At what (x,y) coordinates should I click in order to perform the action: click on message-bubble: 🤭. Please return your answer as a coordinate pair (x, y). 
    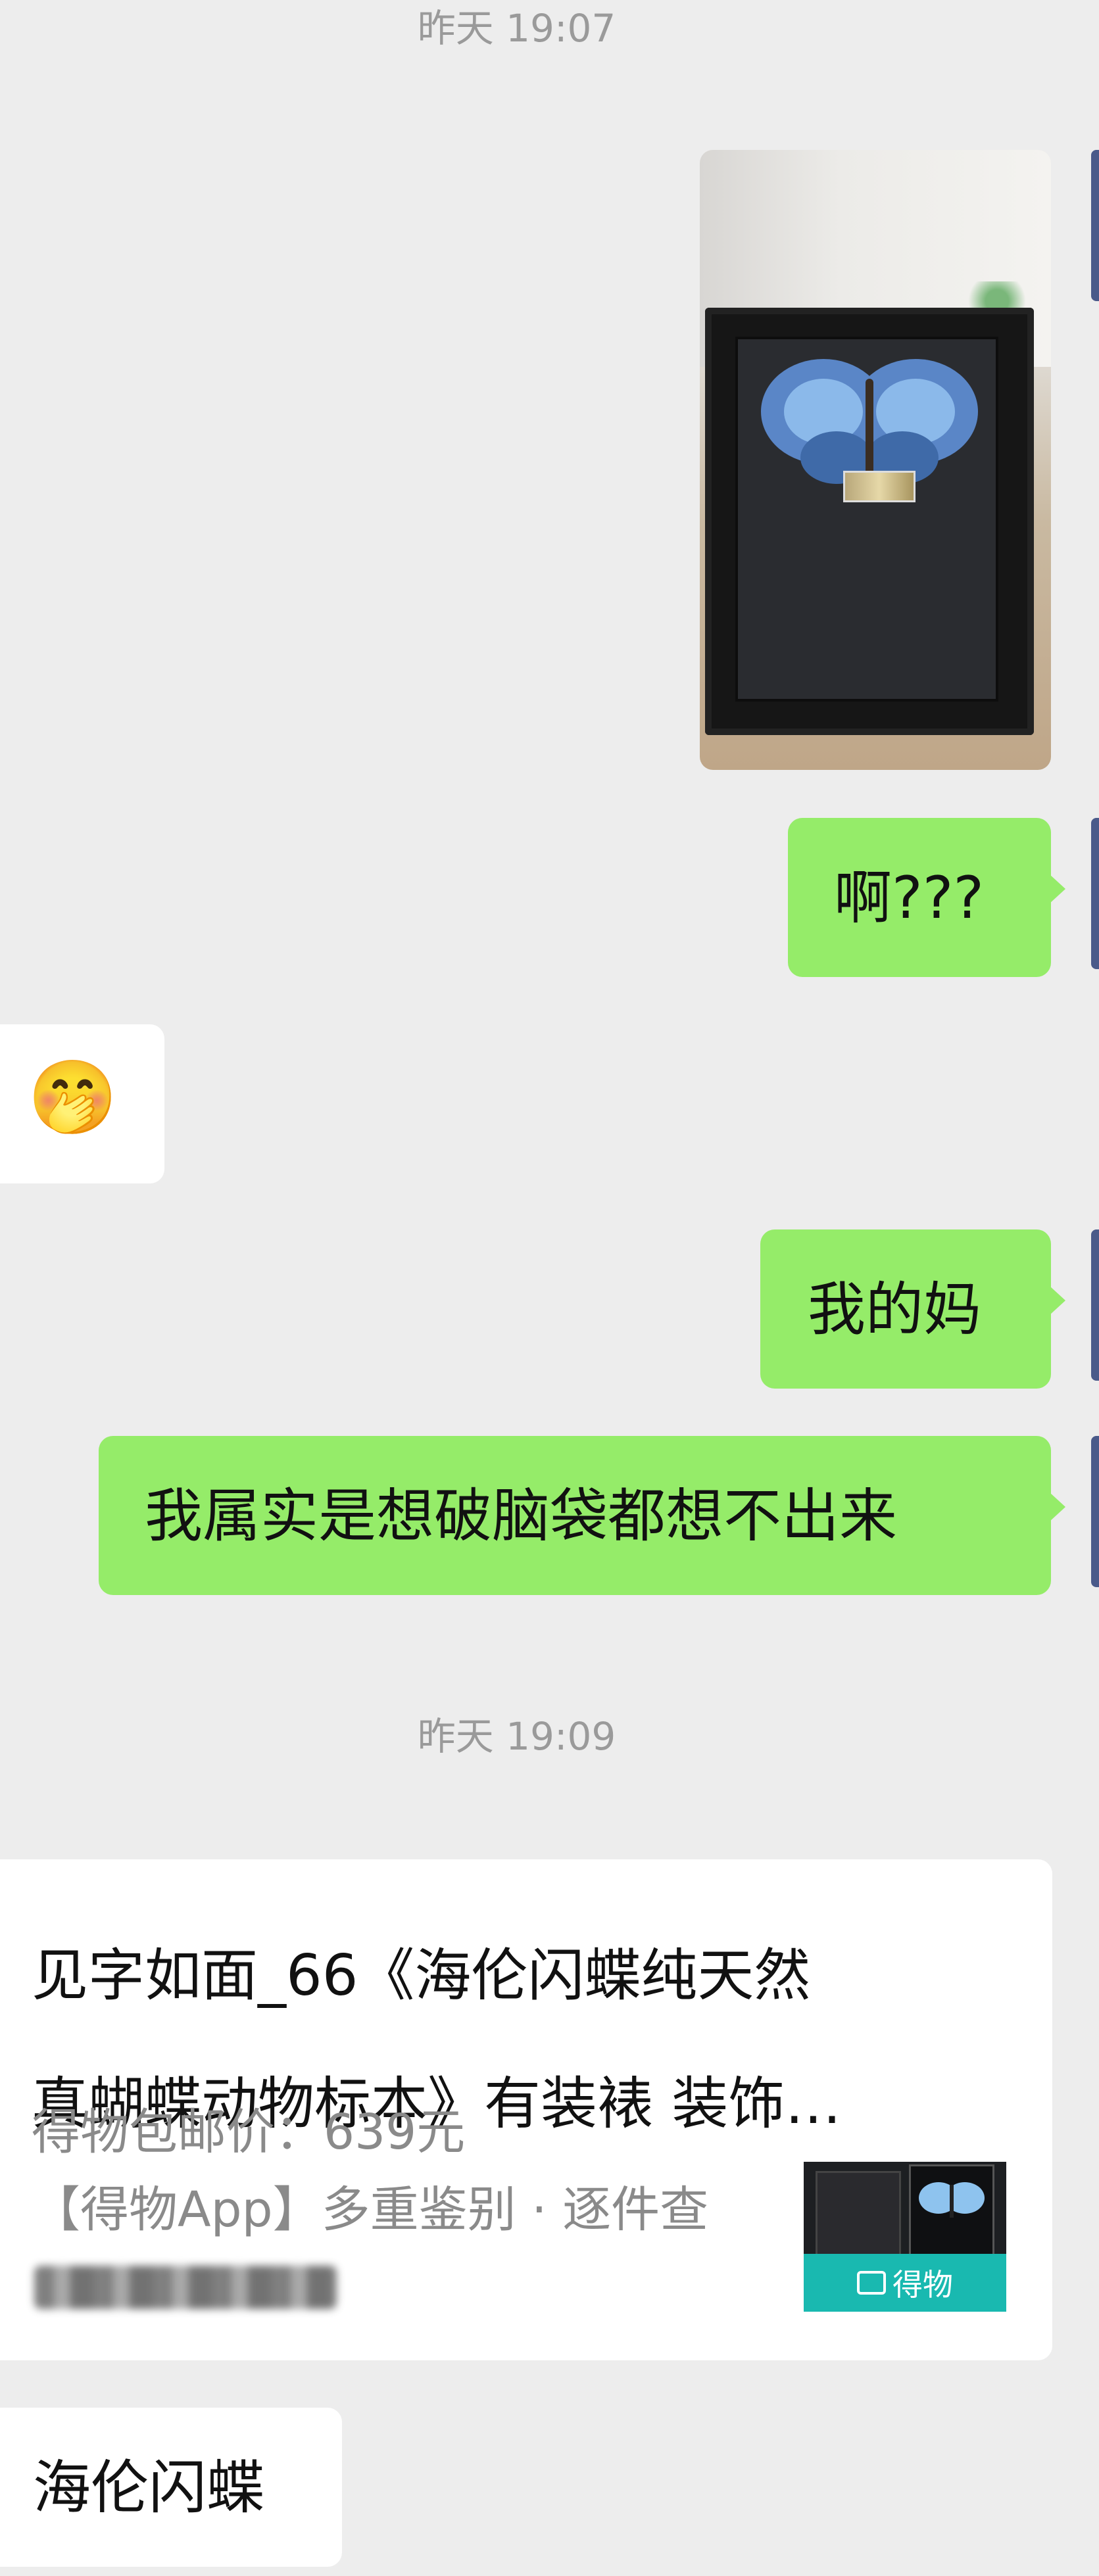
    Looking at the image, I should click on (82, 1103).